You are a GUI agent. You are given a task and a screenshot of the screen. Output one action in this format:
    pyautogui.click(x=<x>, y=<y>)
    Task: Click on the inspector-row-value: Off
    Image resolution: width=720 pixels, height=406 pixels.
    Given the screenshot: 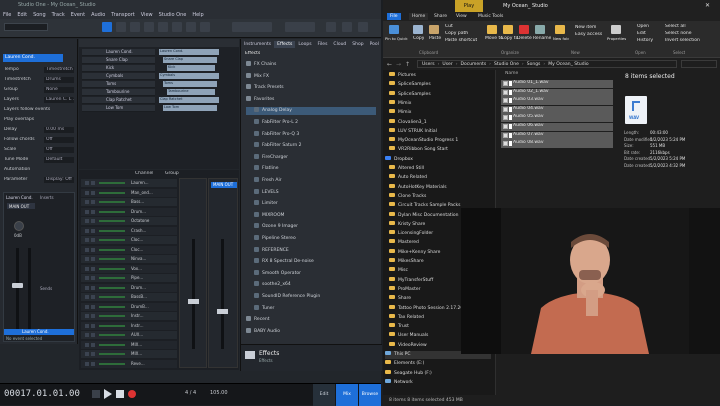 What is the action you would take?
    pyautogui.click(x=59, y=140)
    